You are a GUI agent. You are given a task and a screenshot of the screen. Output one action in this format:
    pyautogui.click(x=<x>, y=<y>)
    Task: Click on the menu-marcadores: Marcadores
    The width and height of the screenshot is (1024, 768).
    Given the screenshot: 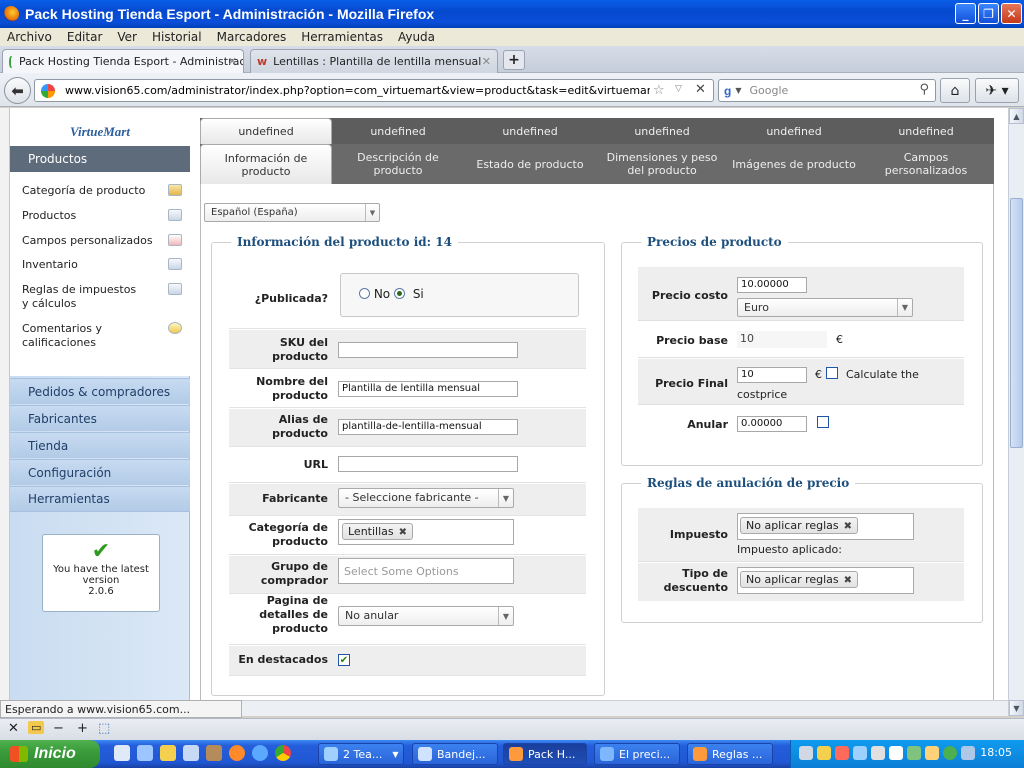 What is the action you would take?
    pyautogui.click(x=252, y=37)
    